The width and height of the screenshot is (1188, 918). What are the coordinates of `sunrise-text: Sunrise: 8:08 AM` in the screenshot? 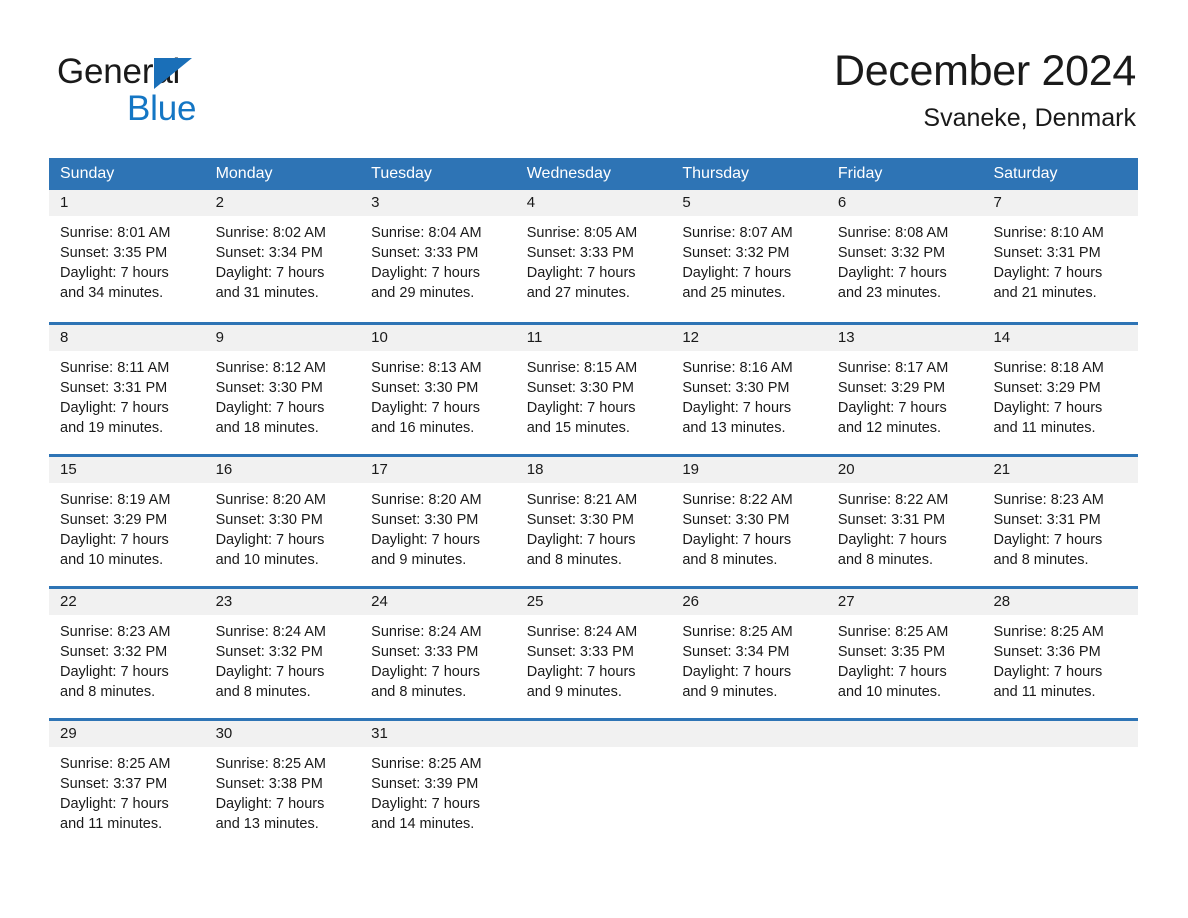 It's located at (893, 233).